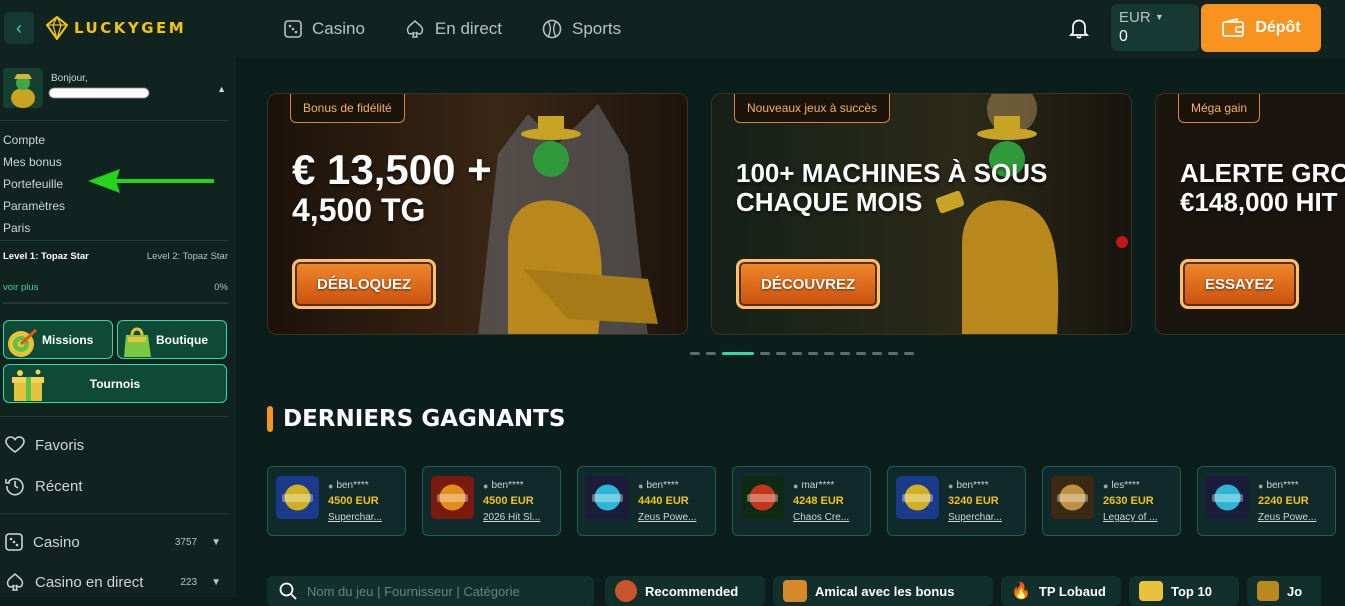 The image size is (1345, 606). I want to click on tournois-tile: Tournois, so click(115, 383).